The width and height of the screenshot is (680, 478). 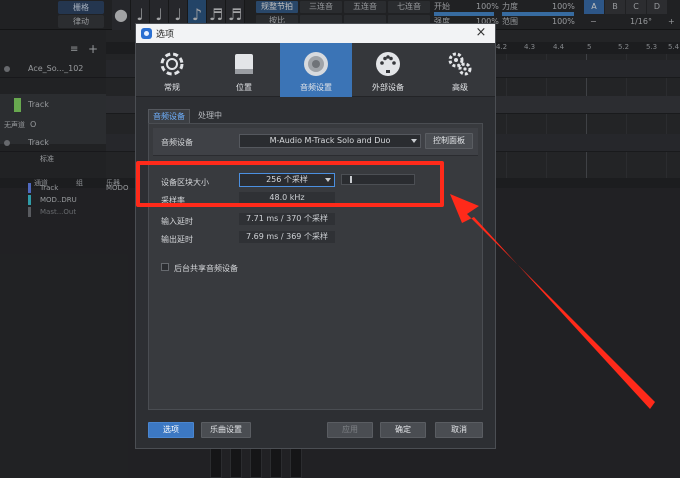 I want to click on category-external-devices: 外部设备, so click(x=388, y=70).